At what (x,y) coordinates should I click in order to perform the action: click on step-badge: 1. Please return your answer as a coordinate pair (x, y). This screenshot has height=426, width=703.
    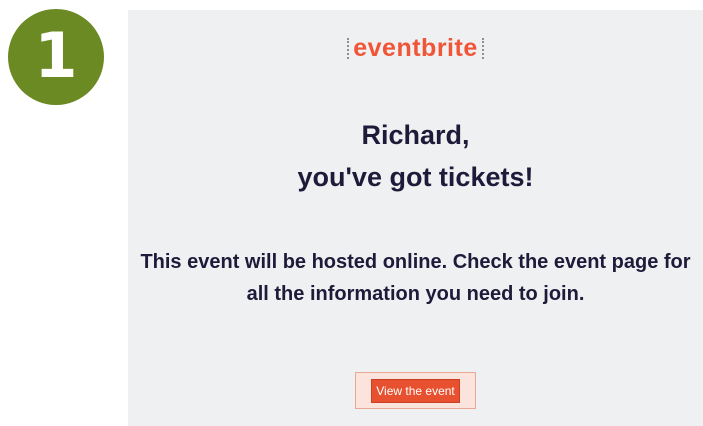
    Looking at the image, I should click on (56, 57).